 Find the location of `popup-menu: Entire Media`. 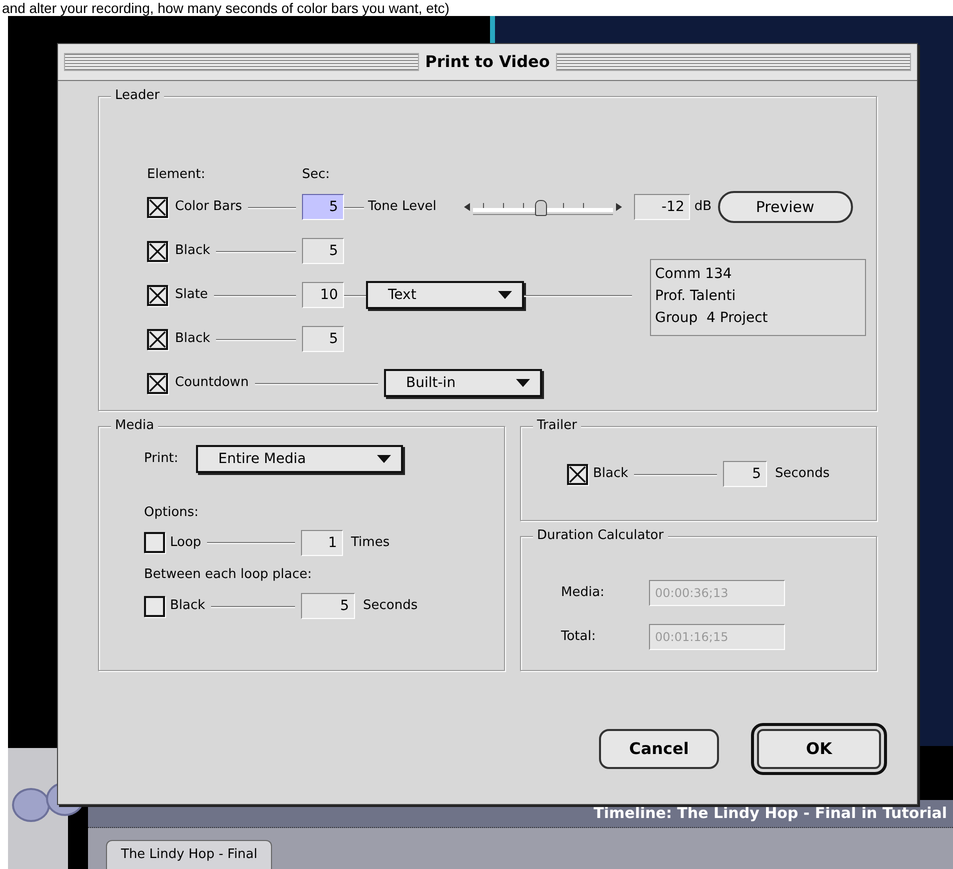

popup-menu: Entire Media is located at coordinates (300, 459).